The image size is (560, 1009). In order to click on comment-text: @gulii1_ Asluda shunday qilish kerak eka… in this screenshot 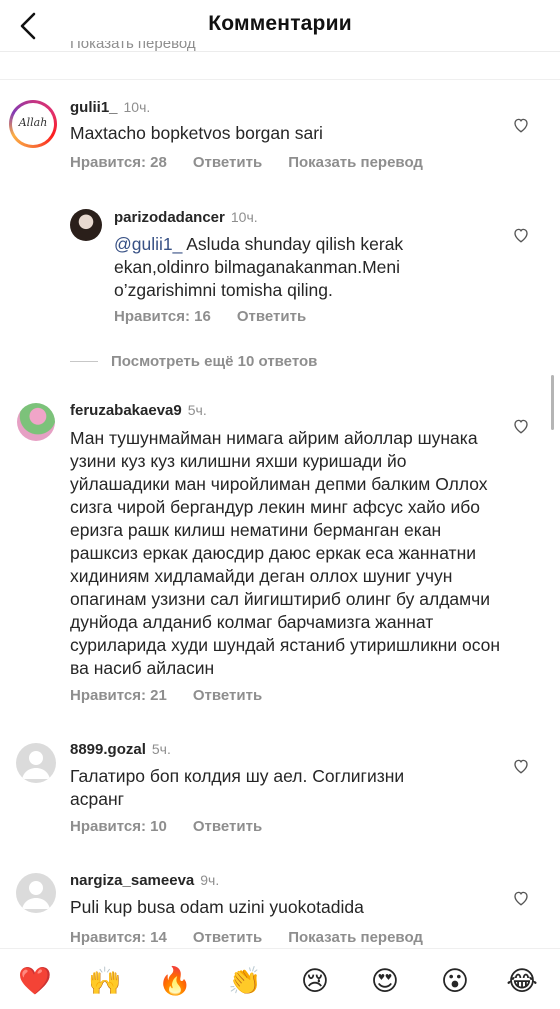, I will do `click(259, 267)`.